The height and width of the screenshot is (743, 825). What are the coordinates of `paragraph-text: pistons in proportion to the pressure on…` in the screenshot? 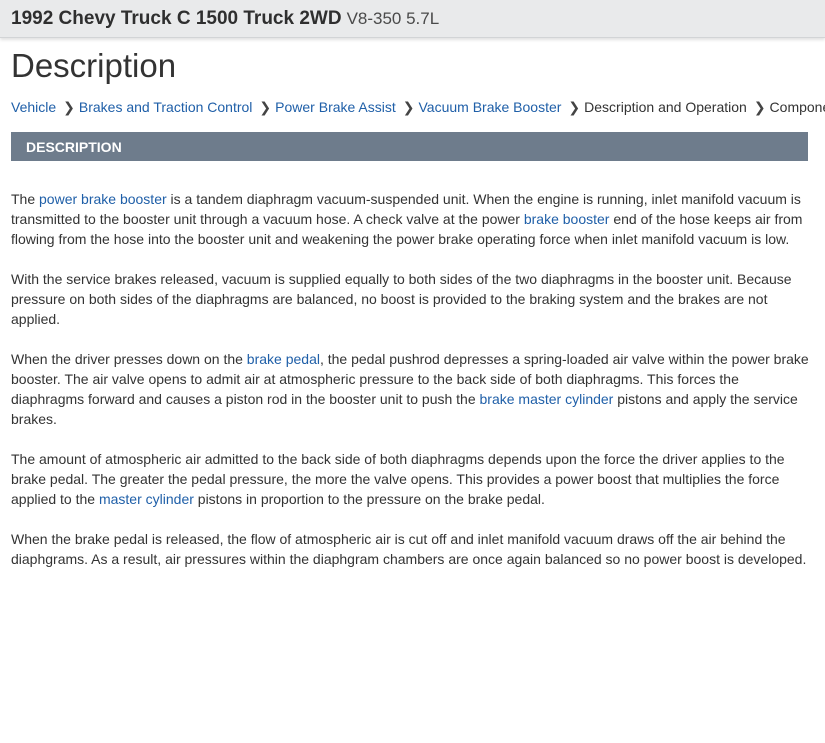 It's located at (369, 499).